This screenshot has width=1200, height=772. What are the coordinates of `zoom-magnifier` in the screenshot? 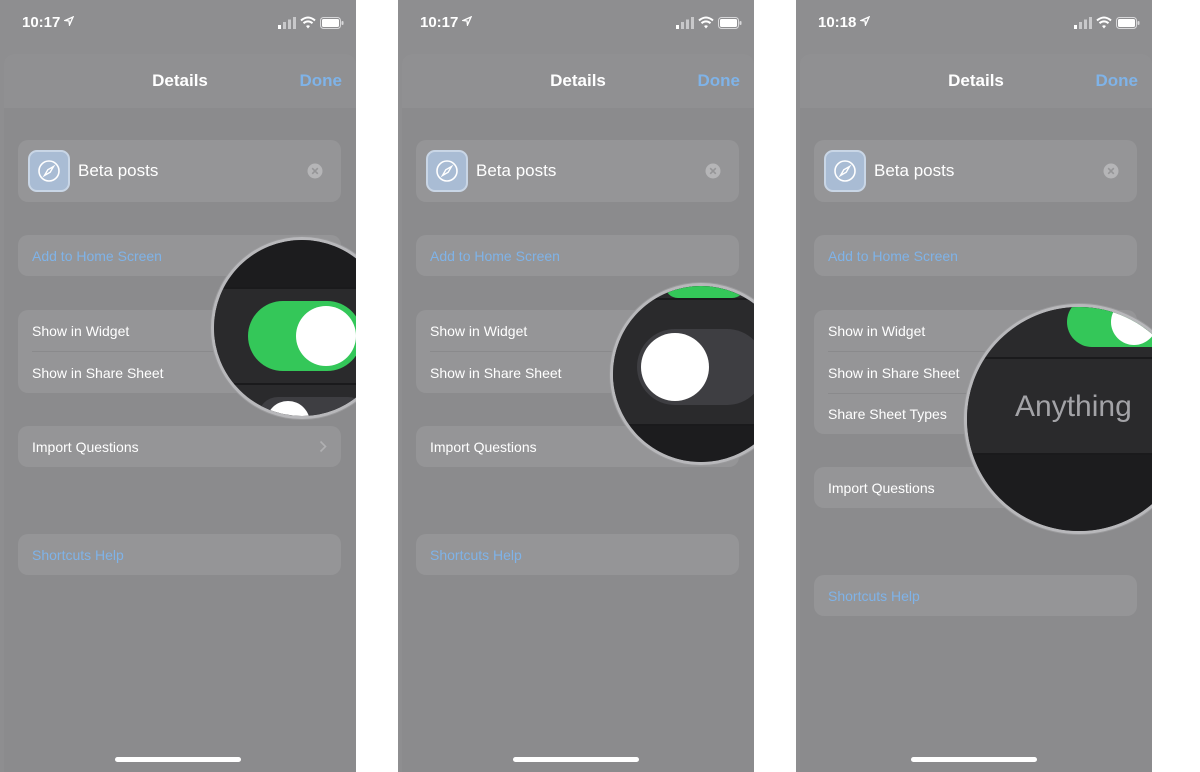 It's located at (682, 374).